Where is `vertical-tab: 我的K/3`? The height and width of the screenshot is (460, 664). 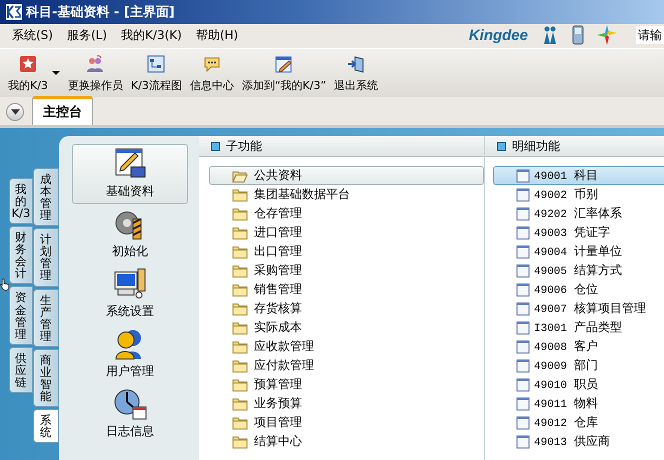
vertical-tab: 我的K/3 is located at coordinates (21, 201).